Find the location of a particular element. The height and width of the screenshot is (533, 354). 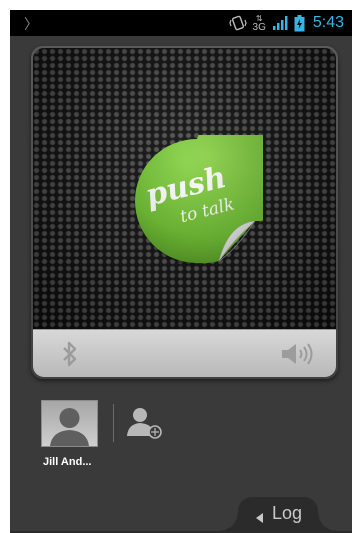

network-type-label: 3G is located at coordinates (259, 27).